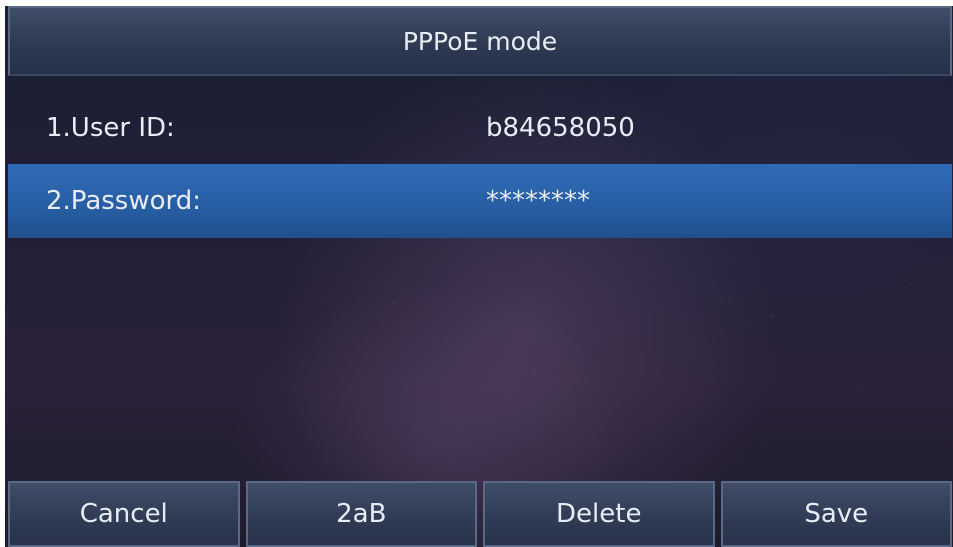  I want to click on delete-button: Delete, so click(599, 514).